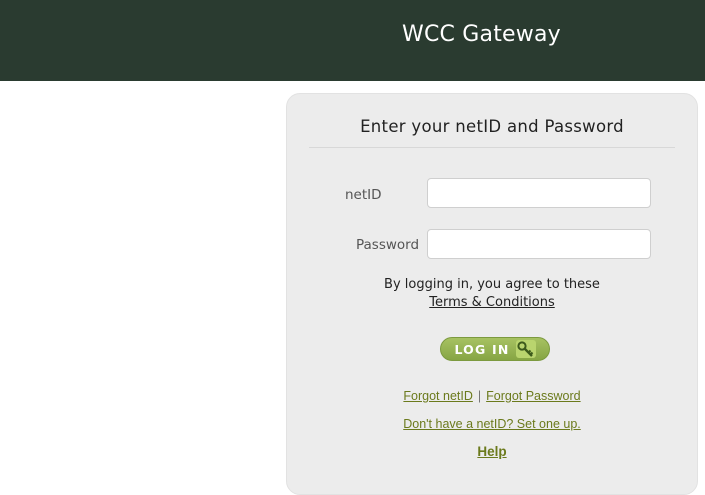 The height and width of the screenshot is (495, 705). I want to click on setup-netid-link: Don't have a netID? Set one up., so click(492, 424).